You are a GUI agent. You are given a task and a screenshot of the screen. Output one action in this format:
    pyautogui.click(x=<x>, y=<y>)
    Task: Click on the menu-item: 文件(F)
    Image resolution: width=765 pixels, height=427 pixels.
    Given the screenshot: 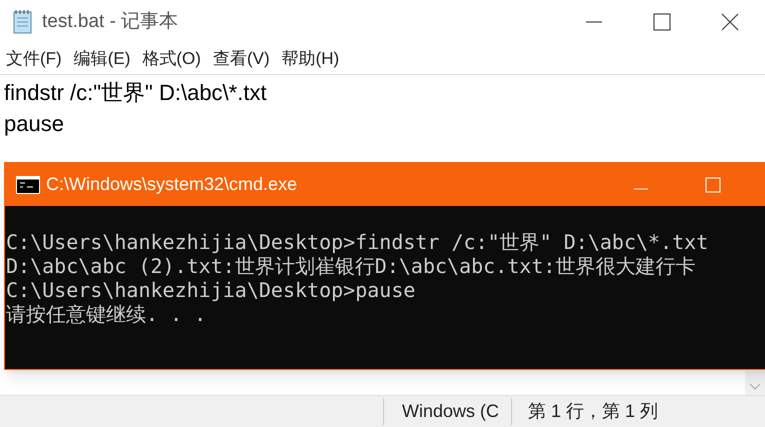 What is the action you would take?
    pyautogui.click(x=34, y=59)
    